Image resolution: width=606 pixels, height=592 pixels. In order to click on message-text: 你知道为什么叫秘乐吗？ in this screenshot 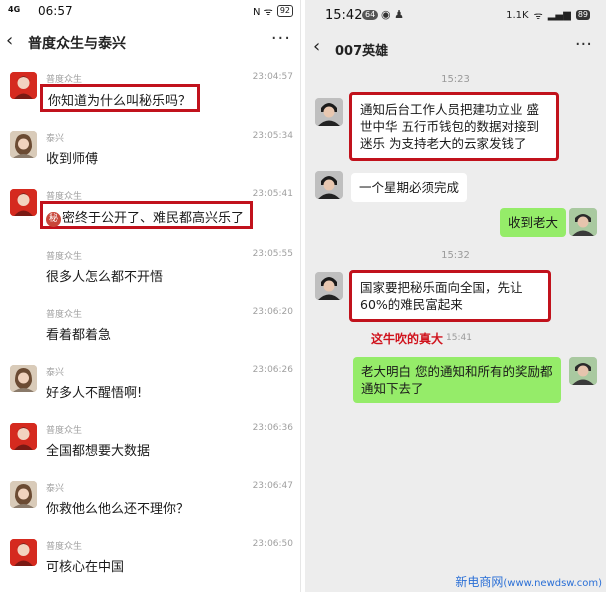, I will do `click(120, 98)`.